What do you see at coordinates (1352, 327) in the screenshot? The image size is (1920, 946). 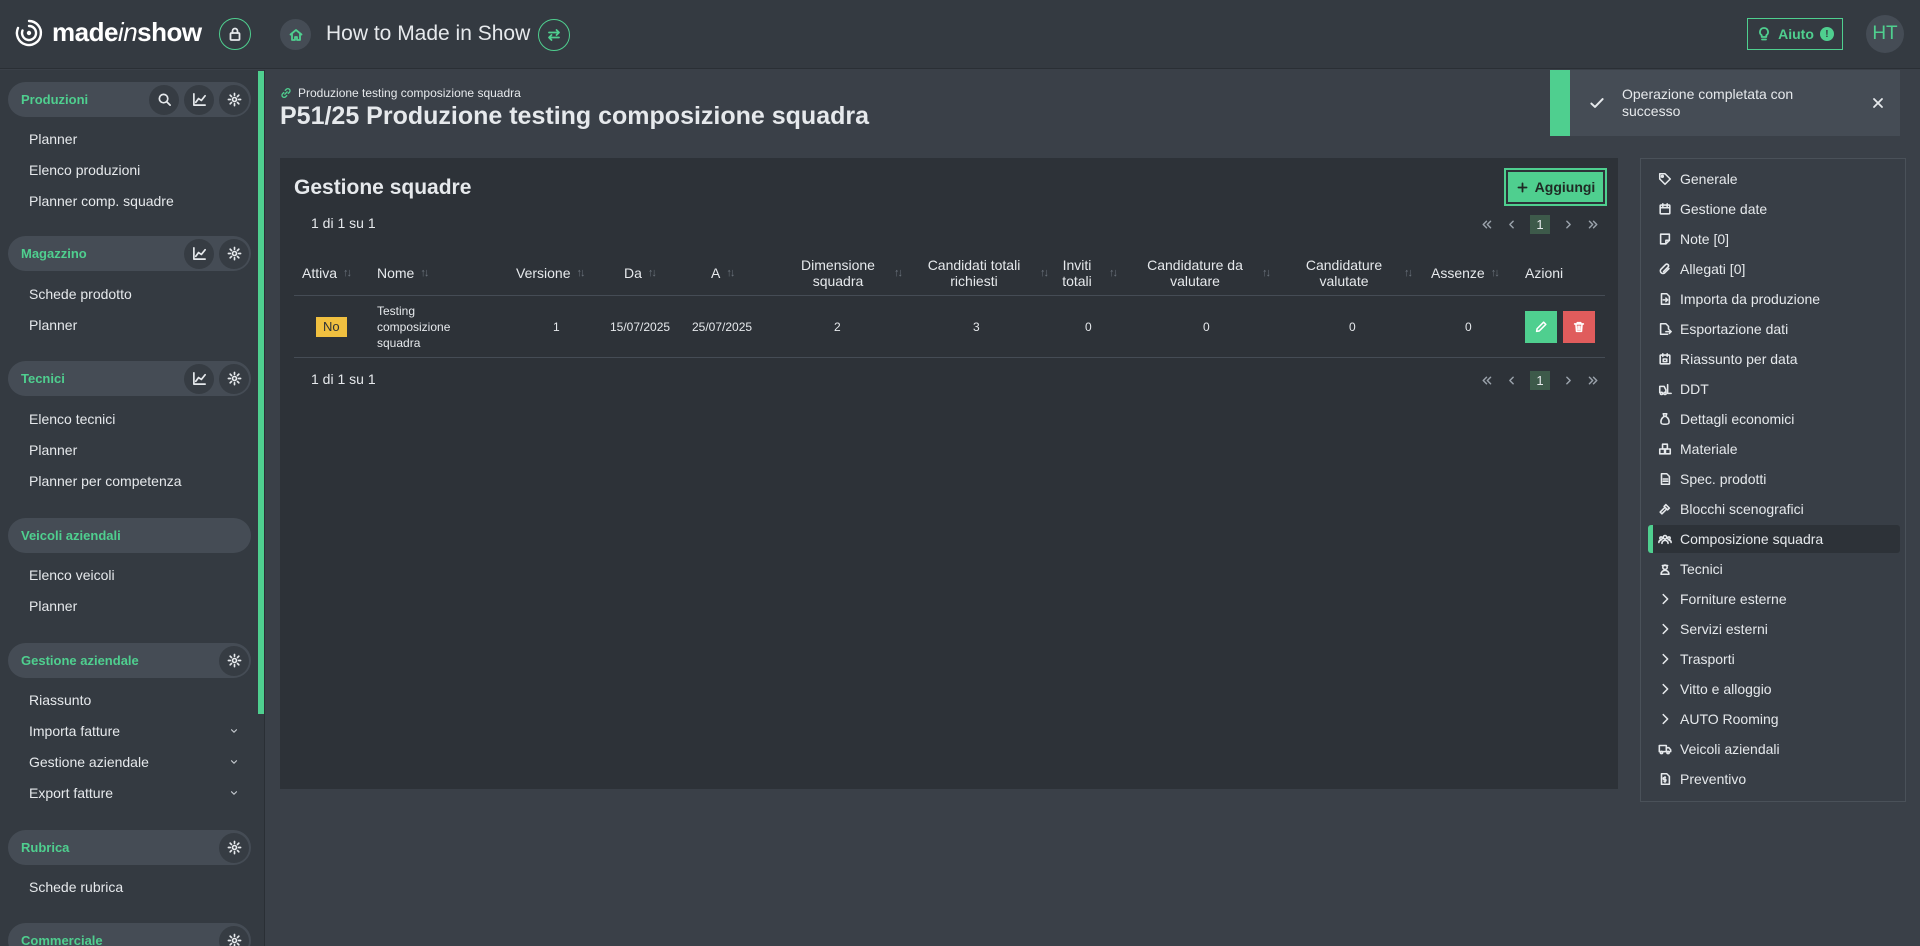 I see `cell-valutate: 0` at bounding box center [1352, 327].